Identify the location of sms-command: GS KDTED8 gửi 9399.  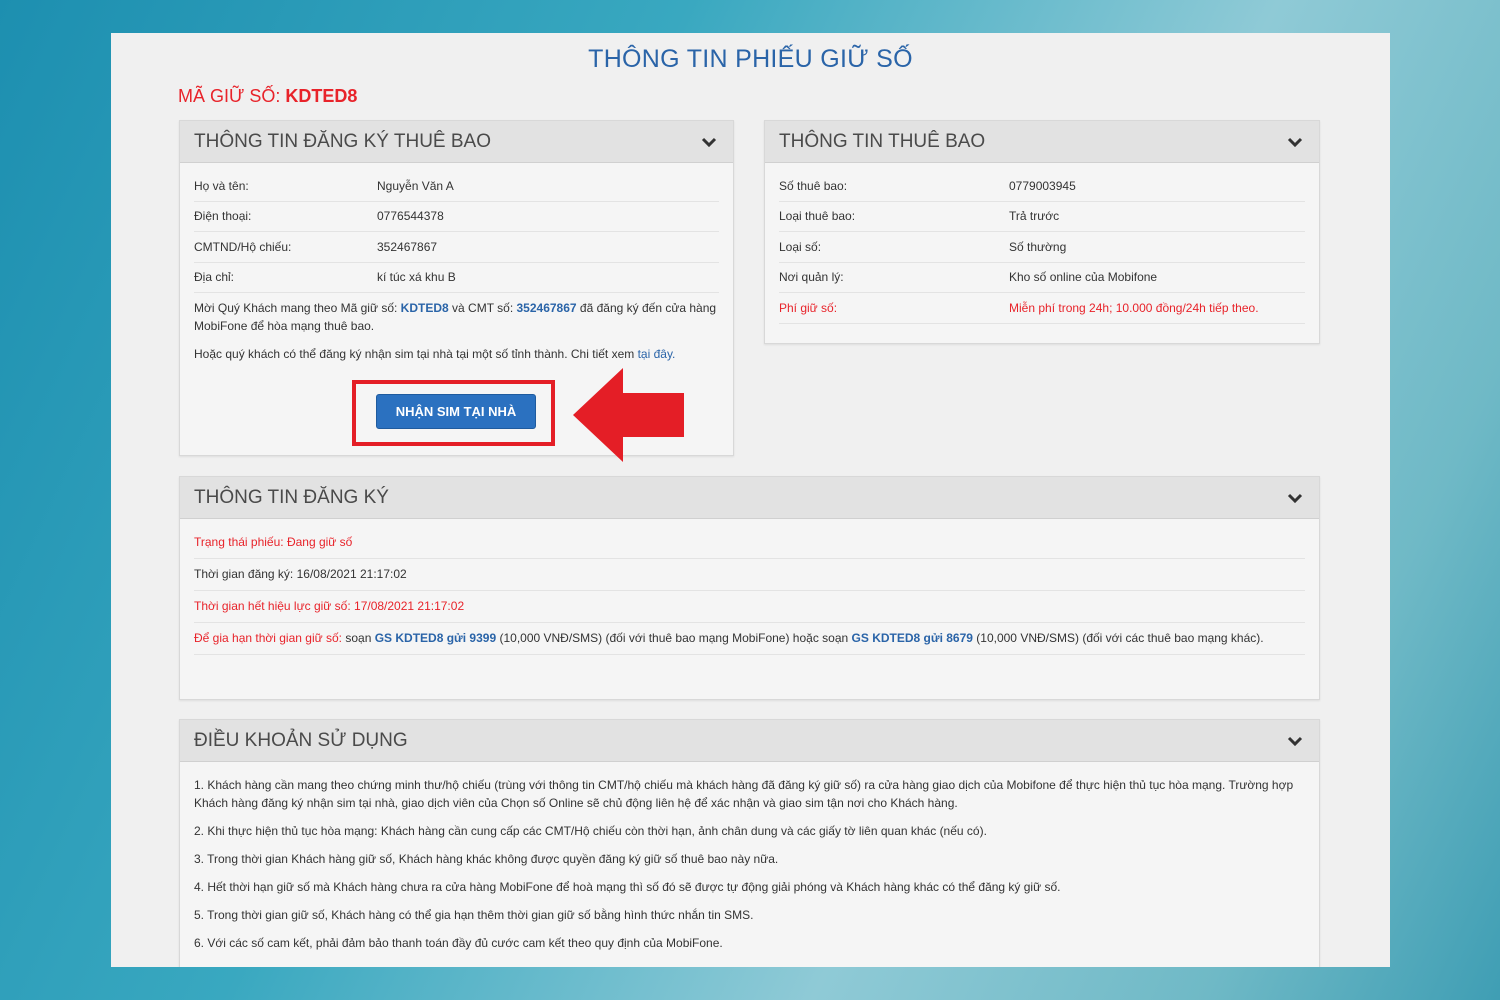
(435, 638).